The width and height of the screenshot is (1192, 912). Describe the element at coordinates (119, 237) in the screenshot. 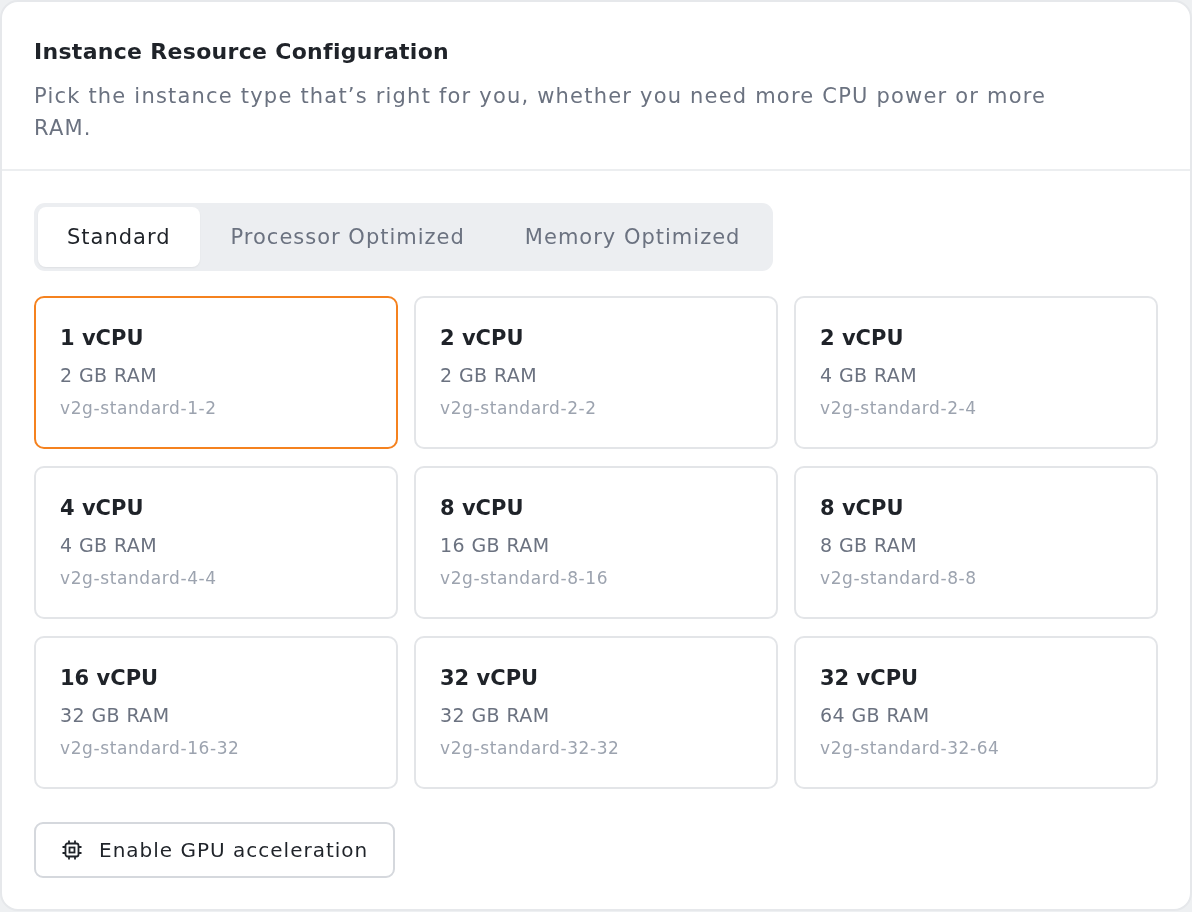

I see `tab: Standard` at that location.